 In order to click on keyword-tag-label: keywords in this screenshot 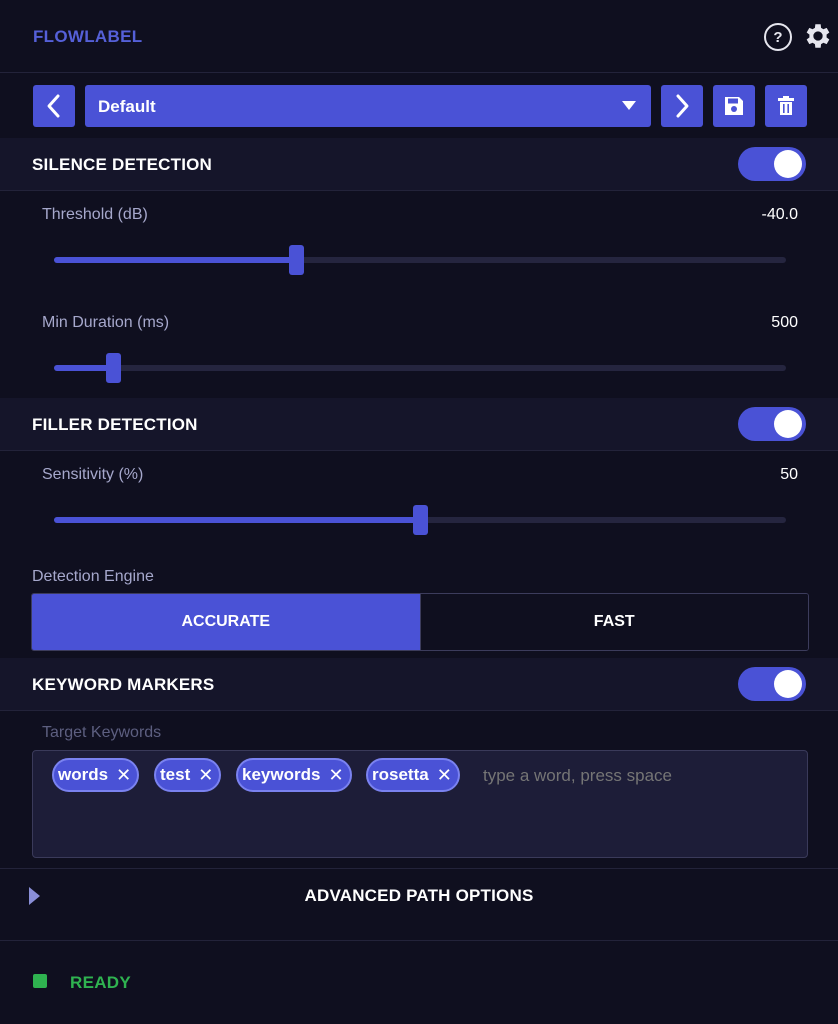, I will do `click(281, 774)`.